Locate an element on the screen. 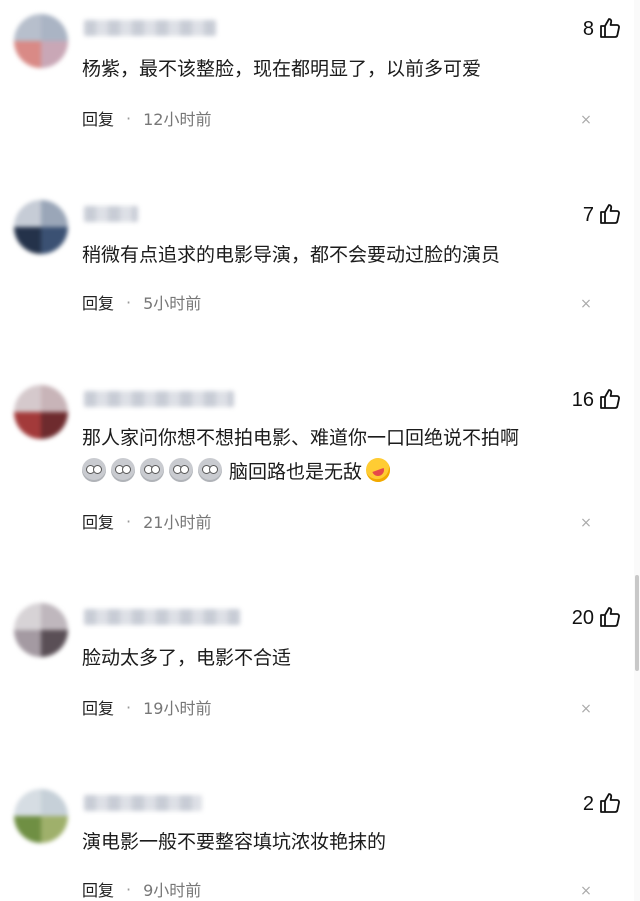  comment-text: 那人家问你想不想拍电影、难道你一口回绝说不拍啊 is located at coordinates (301, 438).